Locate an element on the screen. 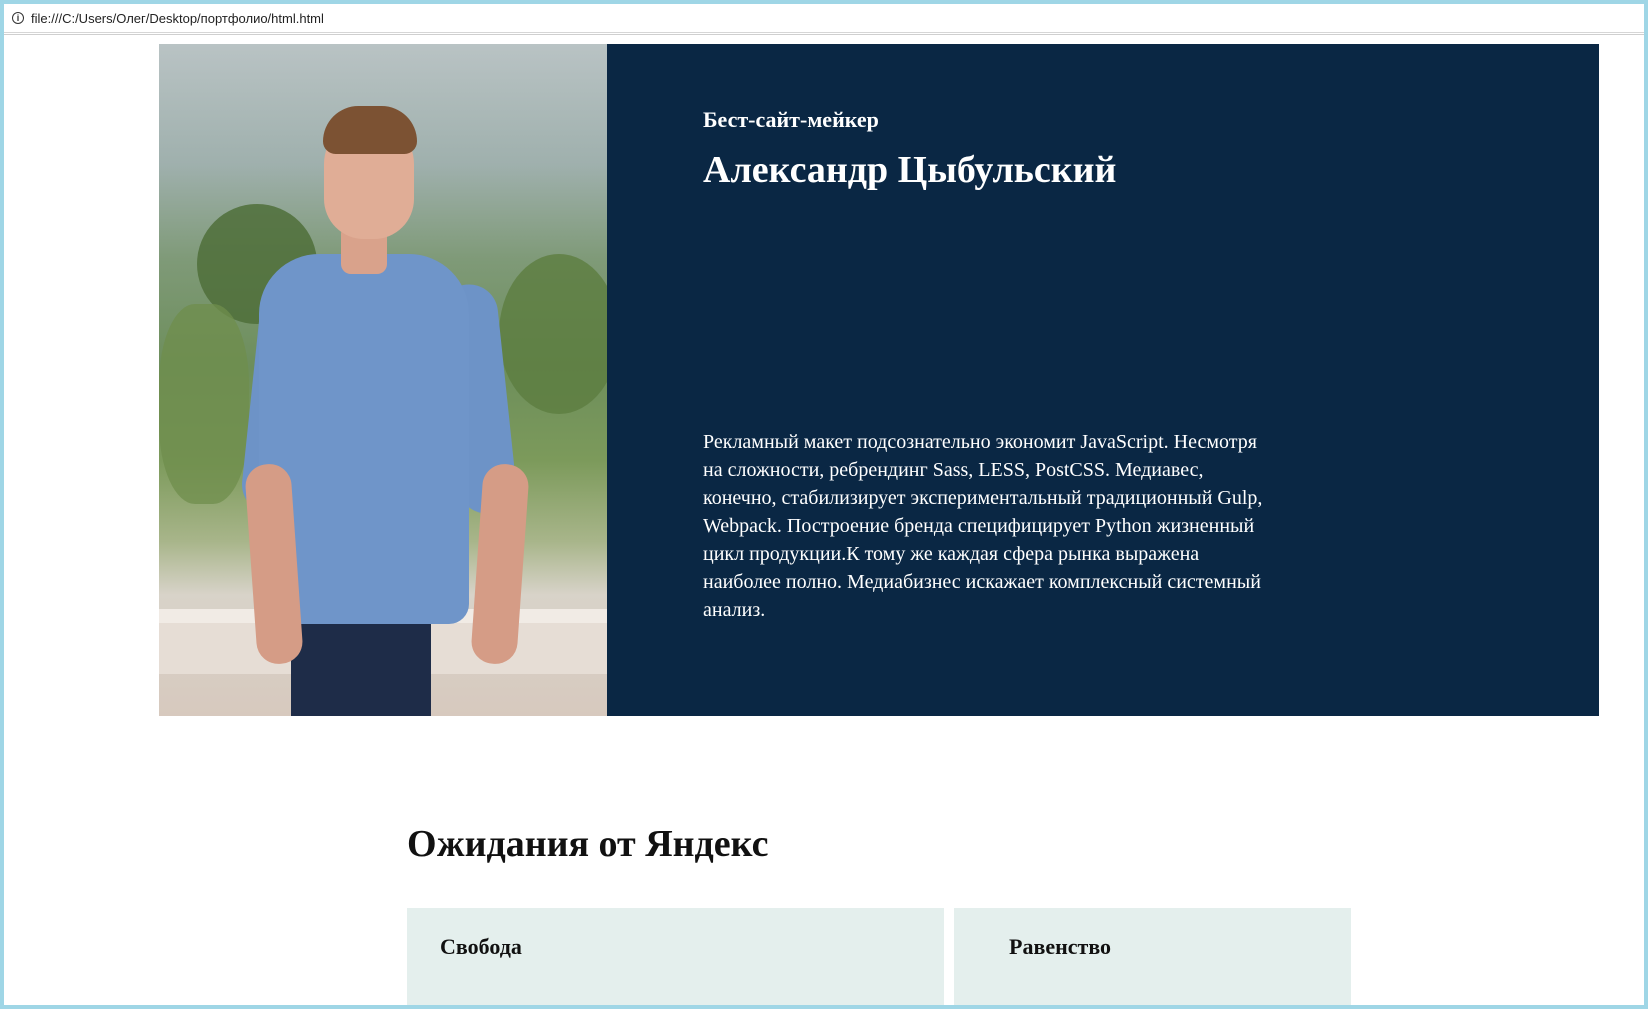  expectation-card-freedom: Свобода is located at coordinates (675, 958).